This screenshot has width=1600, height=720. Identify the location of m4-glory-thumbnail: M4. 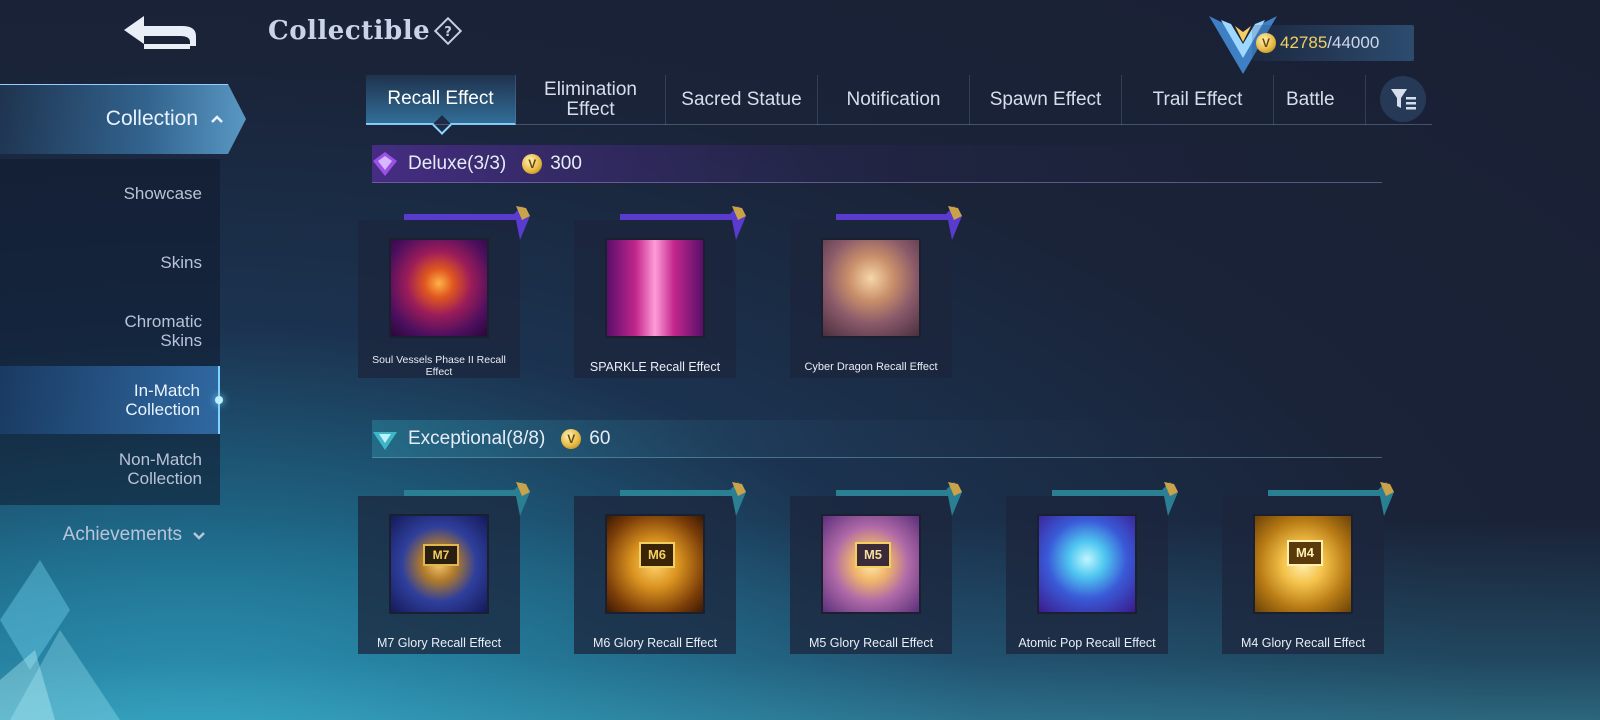
(1303, 564).